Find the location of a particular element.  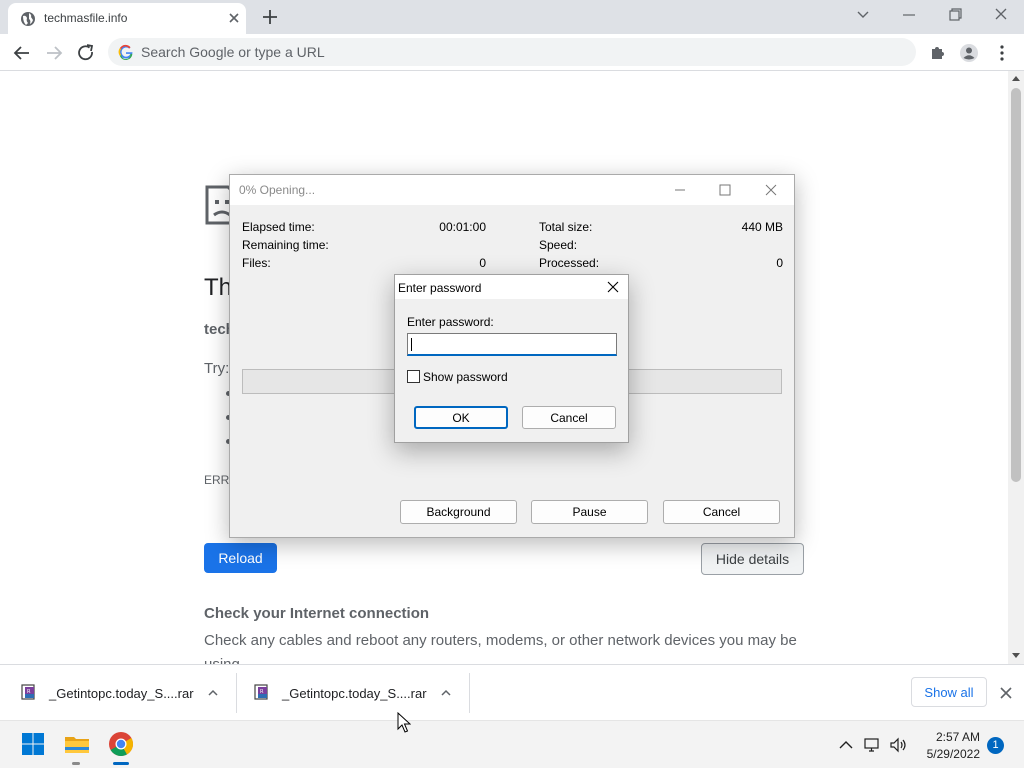

total-size-label: Total size: is located at coordinates (566, 227).